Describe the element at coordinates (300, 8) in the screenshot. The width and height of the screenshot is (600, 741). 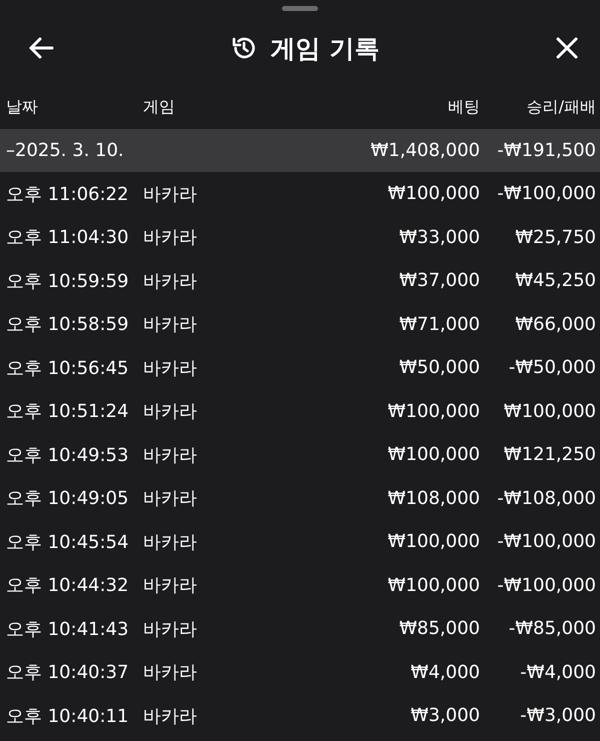
I see `drag-handle` at that location.